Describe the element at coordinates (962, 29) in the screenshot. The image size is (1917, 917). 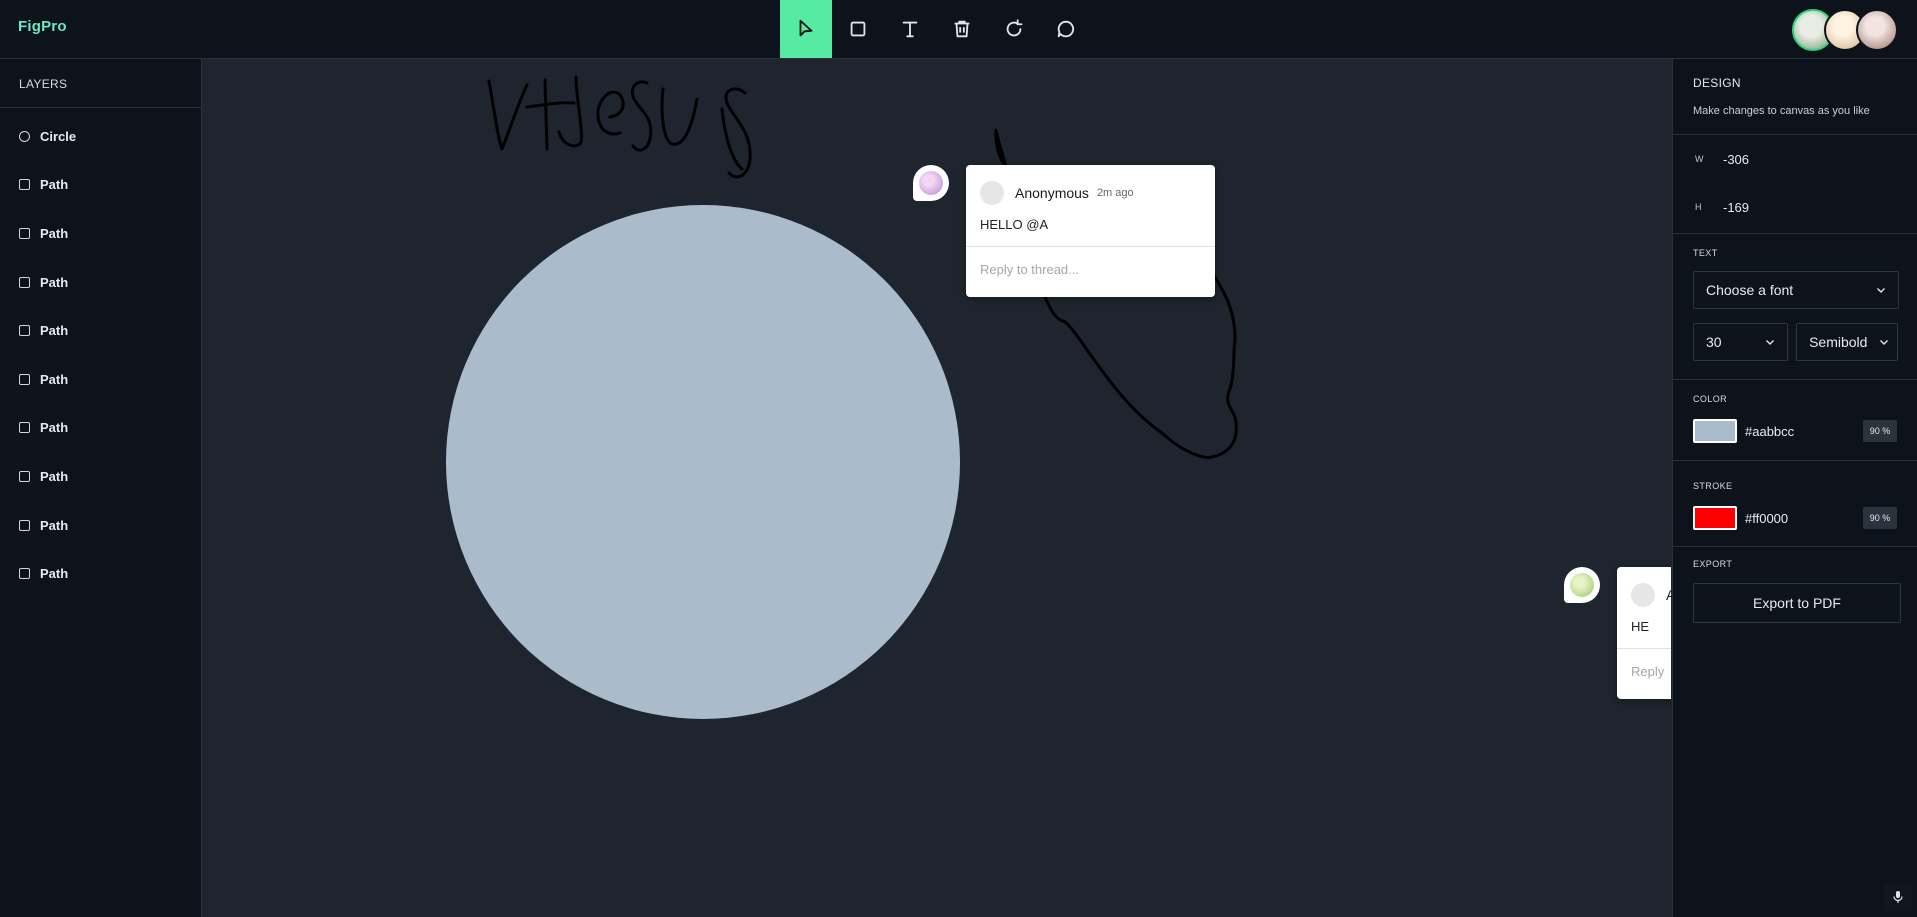
I see `delete-tool-button` at that location.